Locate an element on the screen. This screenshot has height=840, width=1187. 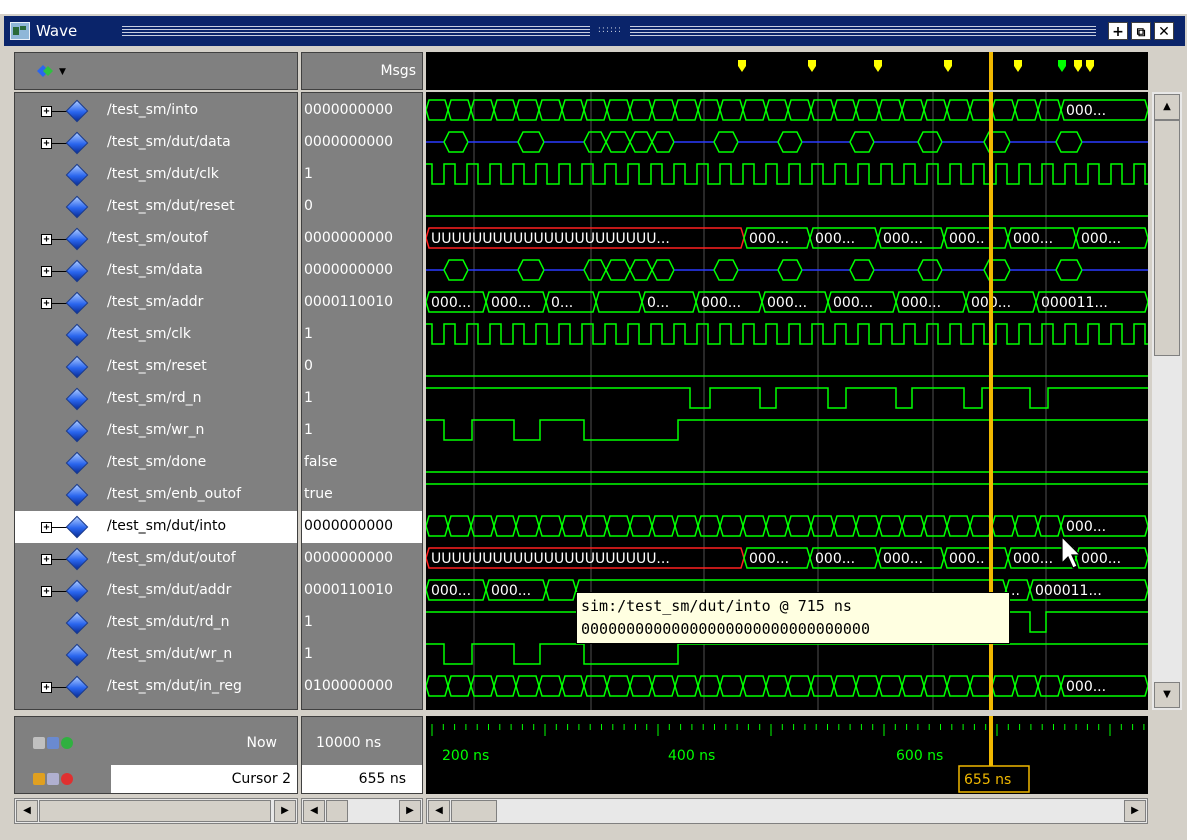
signal-row: /test_sm/dut/reset is located at coordinates (156, 207).